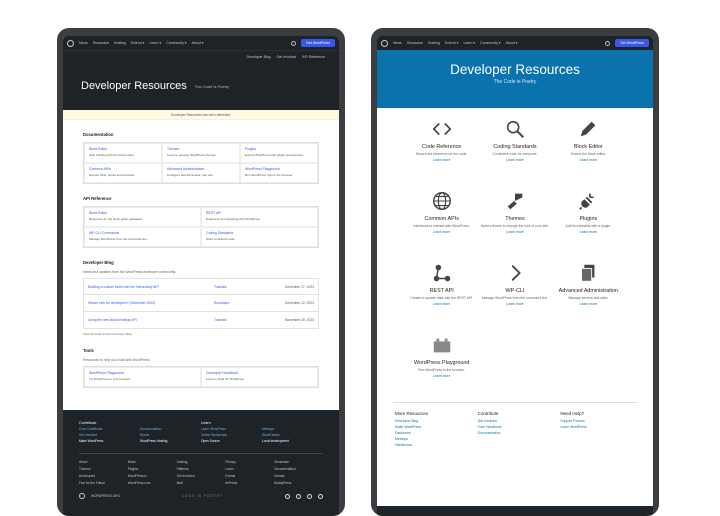 This screenshot has height=516, width=720. What do you see at coordinates (244, 303) in the screenshot?
I see `post-category-link: Roundups` at bounding box center [244, 303].